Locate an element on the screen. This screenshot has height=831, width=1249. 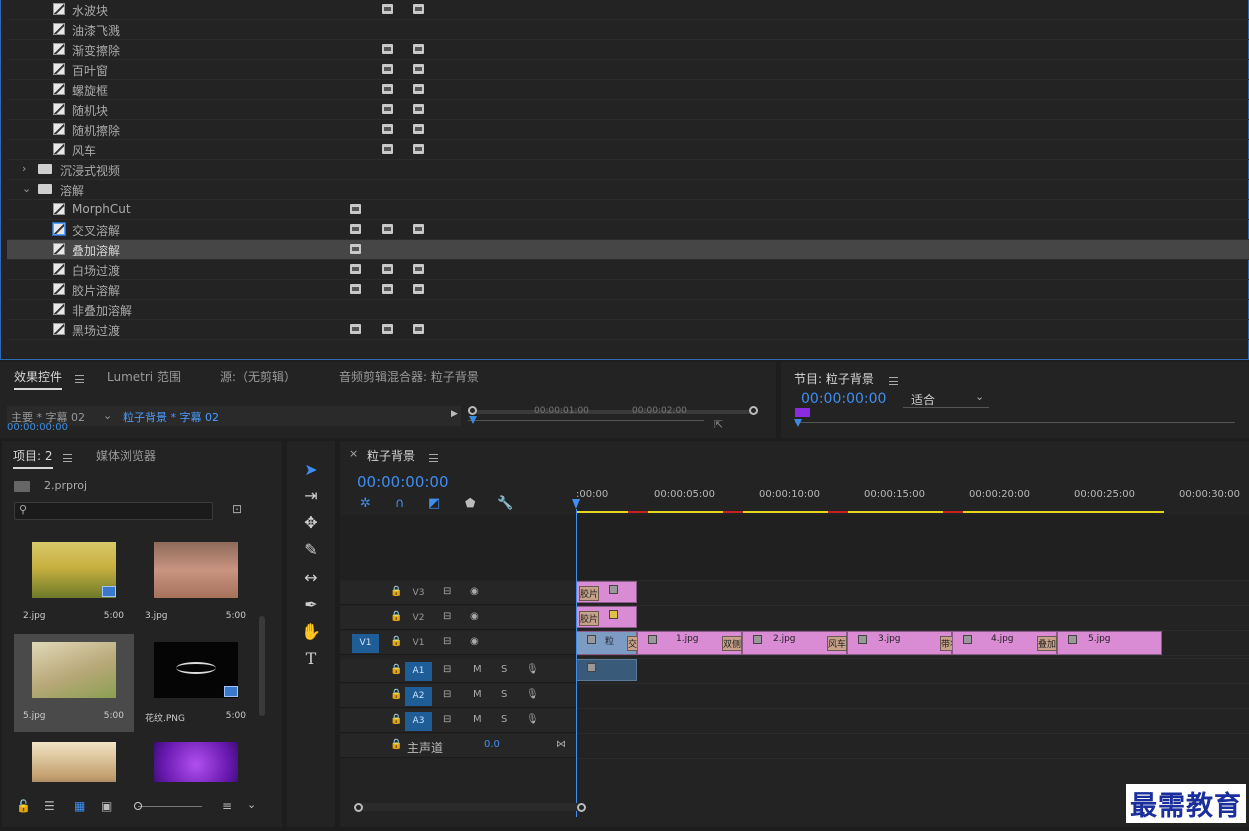
zoom-handle-left is located at coordinates (472, 410).